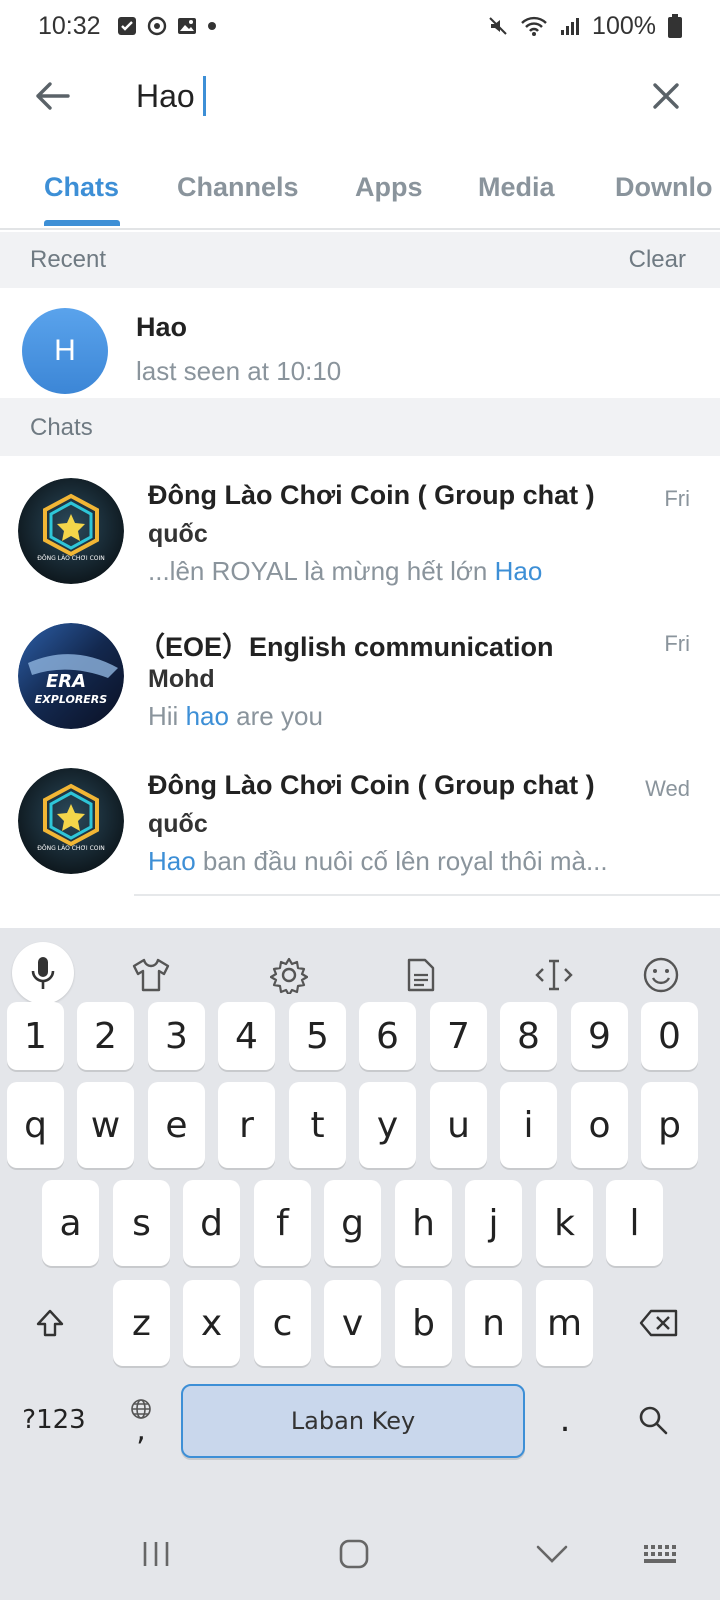 This screenshot has width=720, height=1600. I want to click on key-q: q, so click(35, 1125).